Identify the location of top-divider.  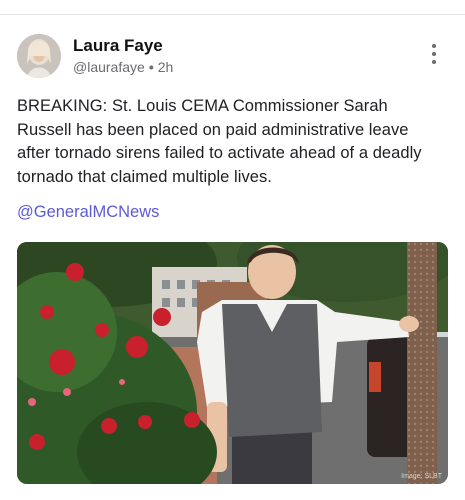
(232, 14).